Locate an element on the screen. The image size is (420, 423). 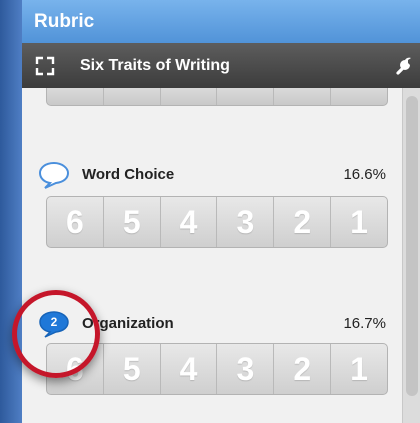
scrollbar is located at coordinates (411, 255).